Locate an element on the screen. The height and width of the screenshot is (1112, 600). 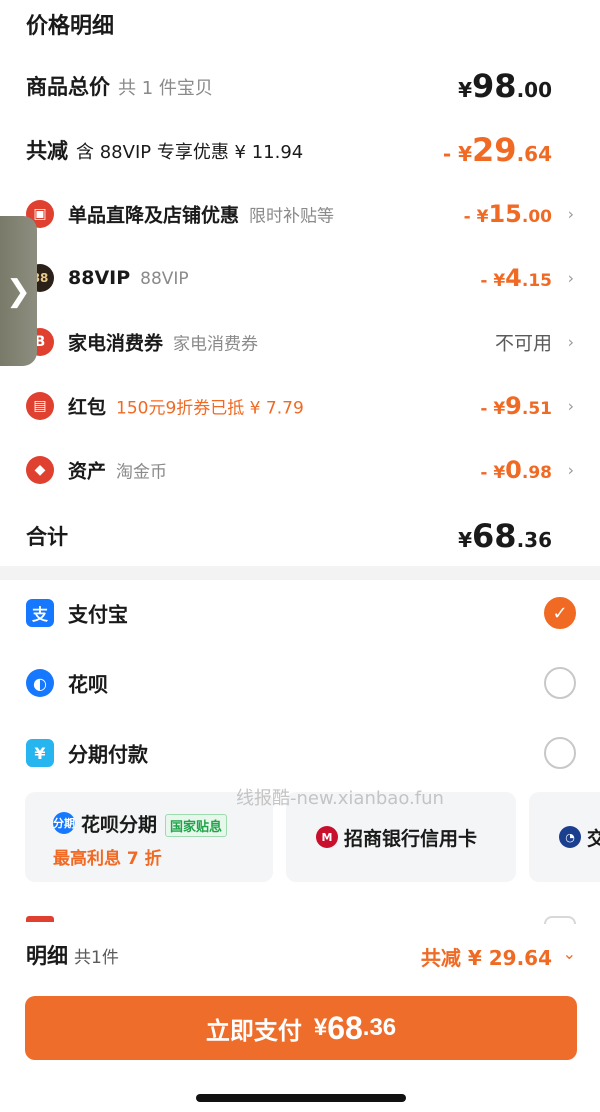
chevron-right-icon: ❯ is located at coordinates (18, 291).